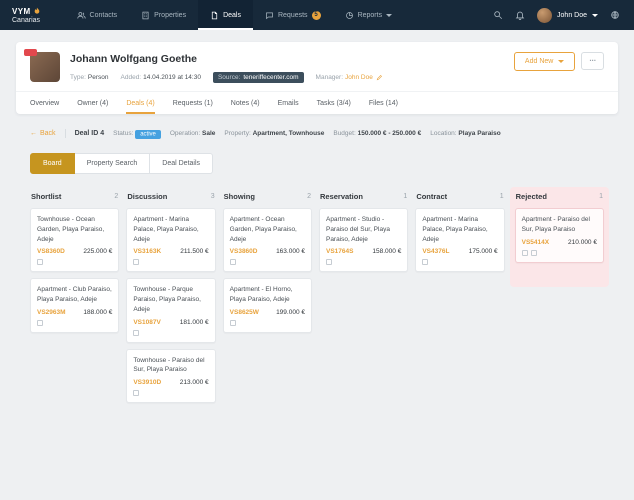  Describe the element at coordinates (46, 196) in the screenshot. I see `column-title: Shortlist` at that location.